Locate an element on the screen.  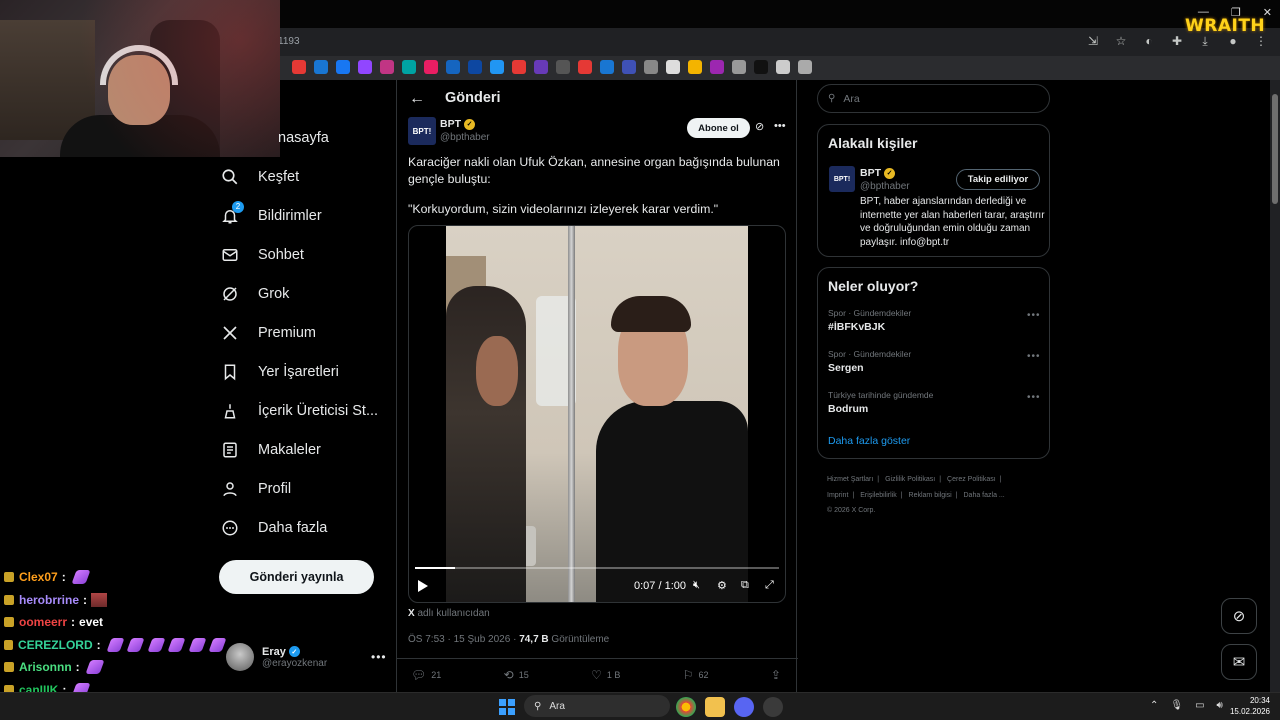
fullscreen-icon: ⤢ is located at coordinates (769, 585).